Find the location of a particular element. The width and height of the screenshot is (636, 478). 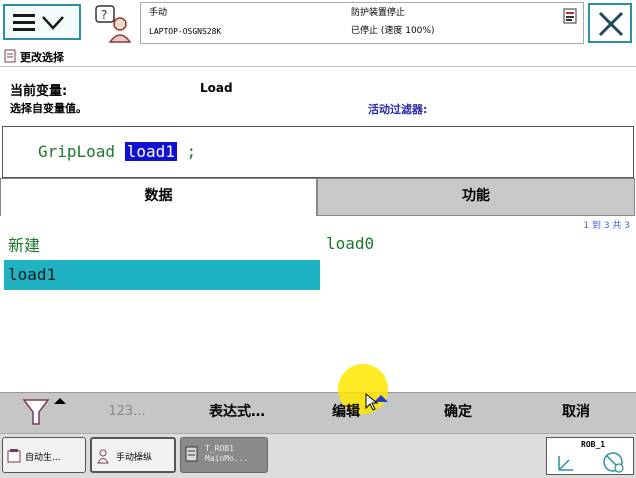

header-band is located at coordinates (318, 56).